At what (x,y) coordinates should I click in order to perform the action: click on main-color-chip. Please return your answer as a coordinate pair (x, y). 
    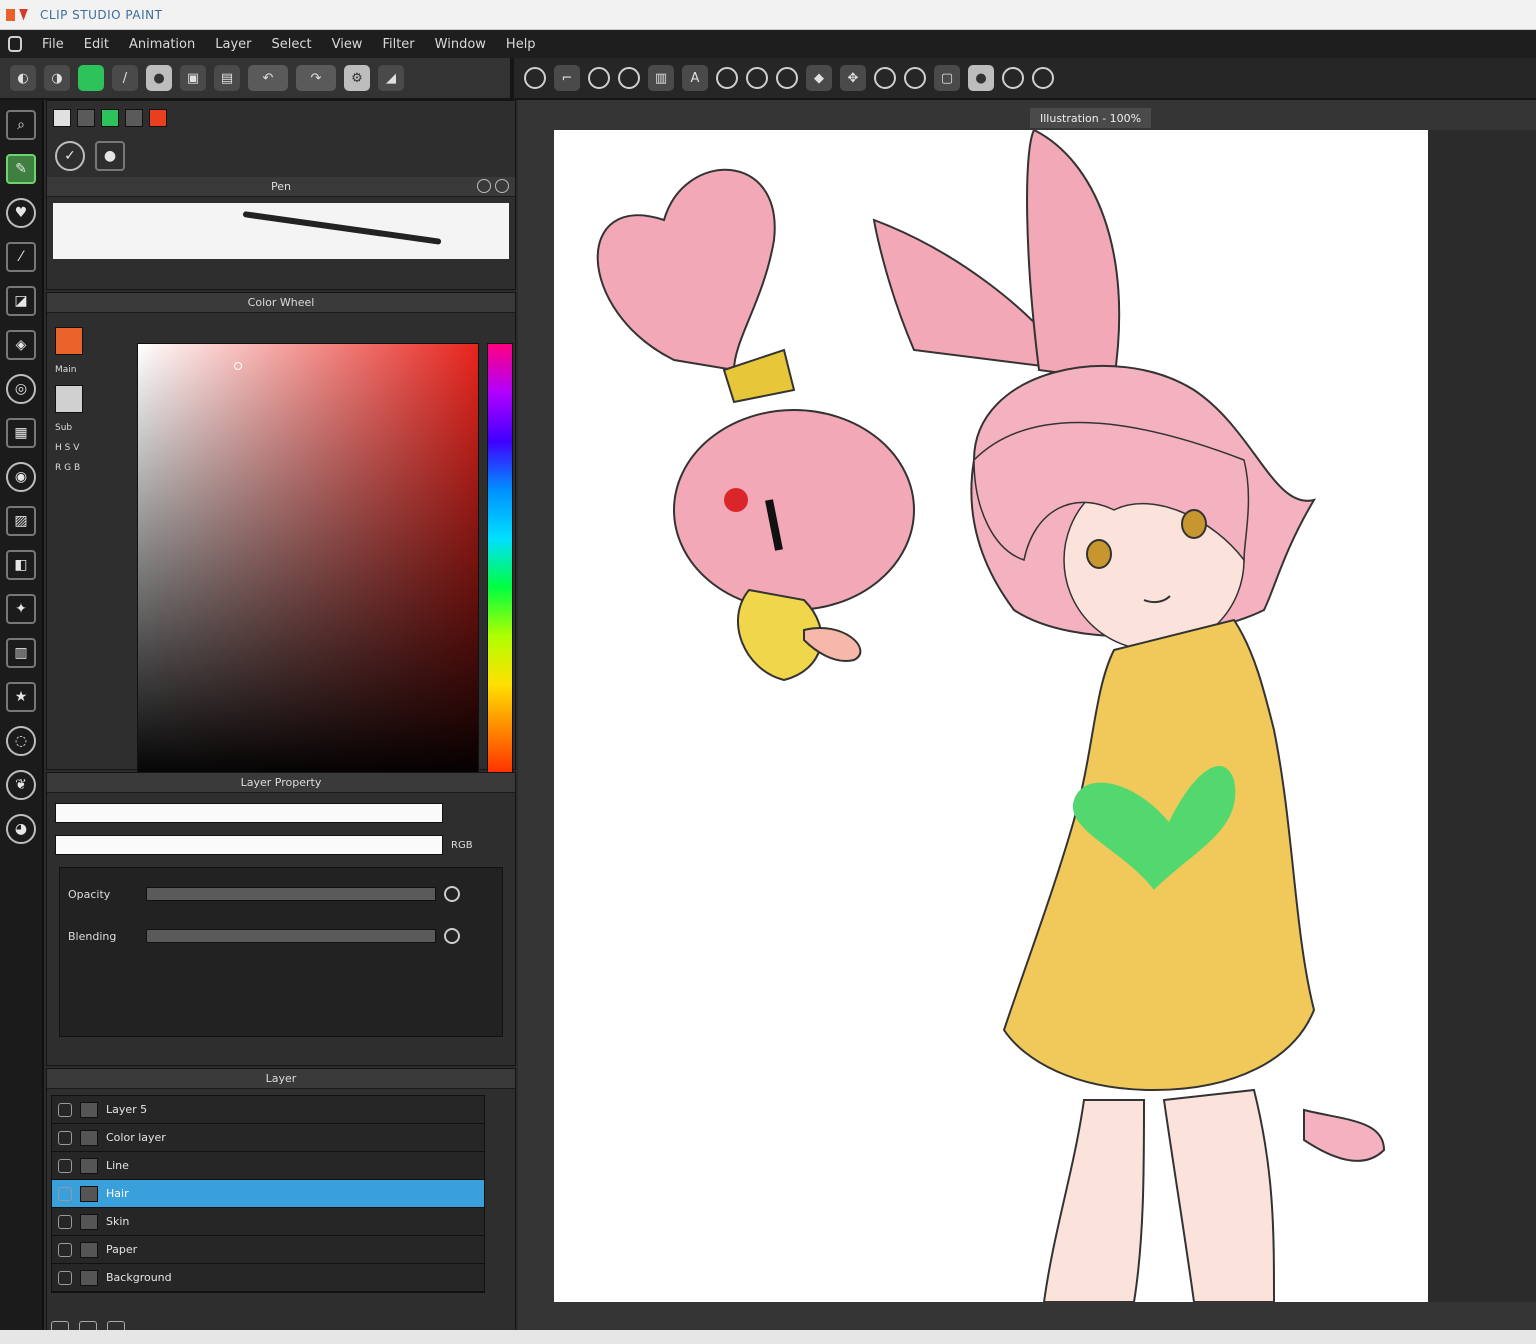
    Looking at the image, I should click on (69, 341).